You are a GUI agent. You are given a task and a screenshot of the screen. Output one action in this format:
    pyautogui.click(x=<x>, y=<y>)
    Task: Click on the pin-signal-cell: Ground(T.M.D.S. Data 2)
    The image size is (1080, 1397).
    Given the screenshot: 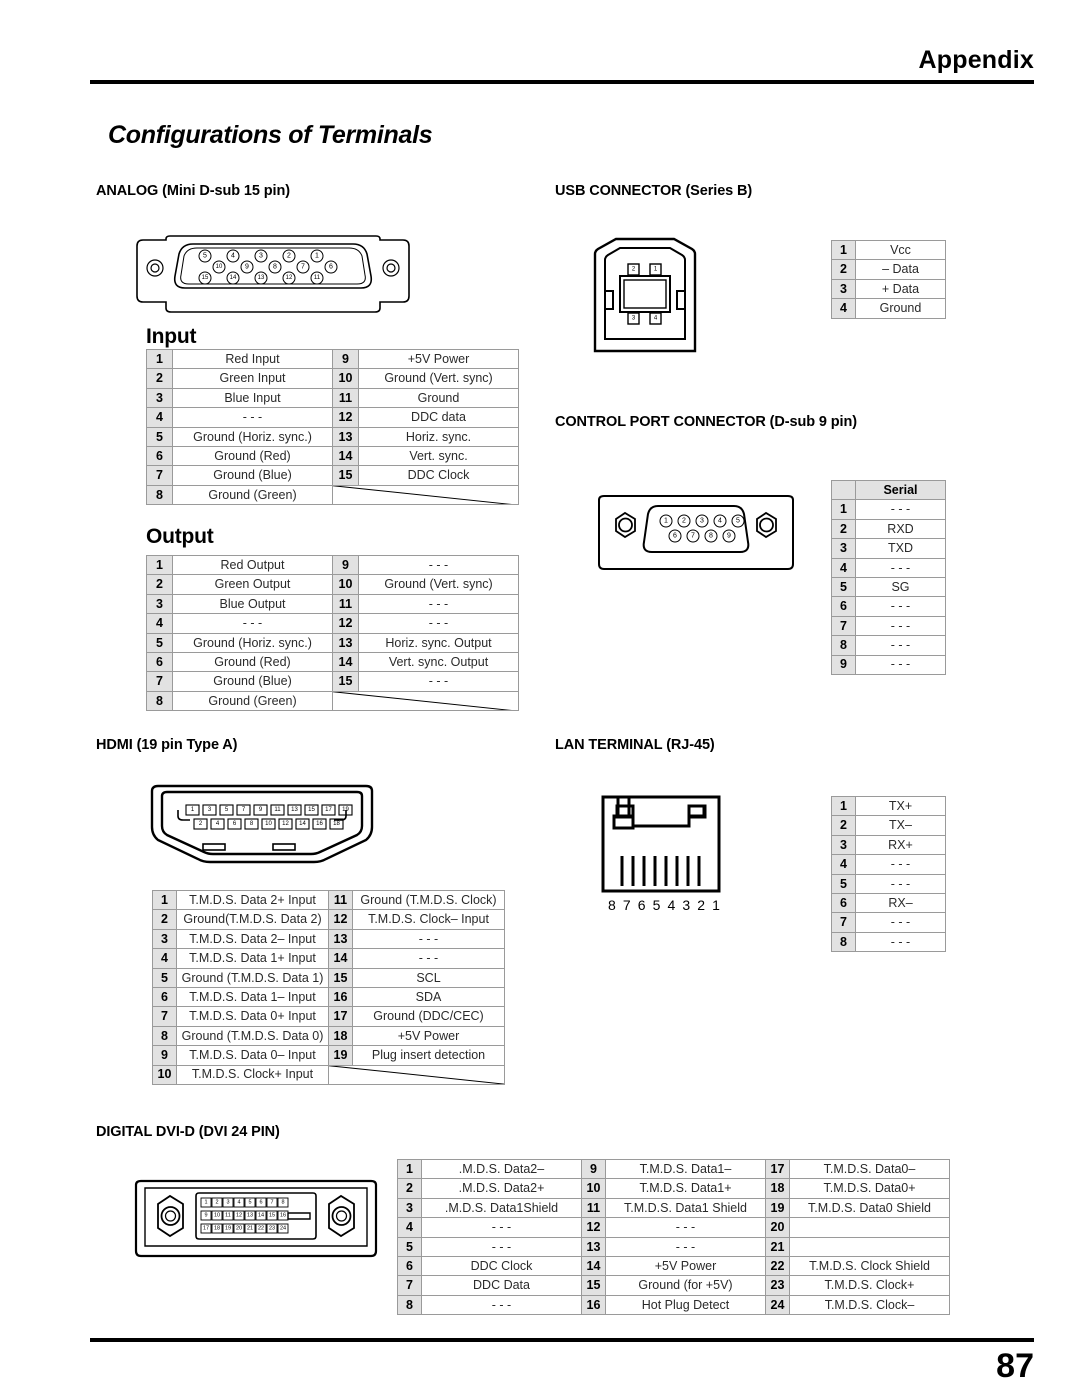 What is the action you would take?
    pyautogui.click(x=252, y=919)
    